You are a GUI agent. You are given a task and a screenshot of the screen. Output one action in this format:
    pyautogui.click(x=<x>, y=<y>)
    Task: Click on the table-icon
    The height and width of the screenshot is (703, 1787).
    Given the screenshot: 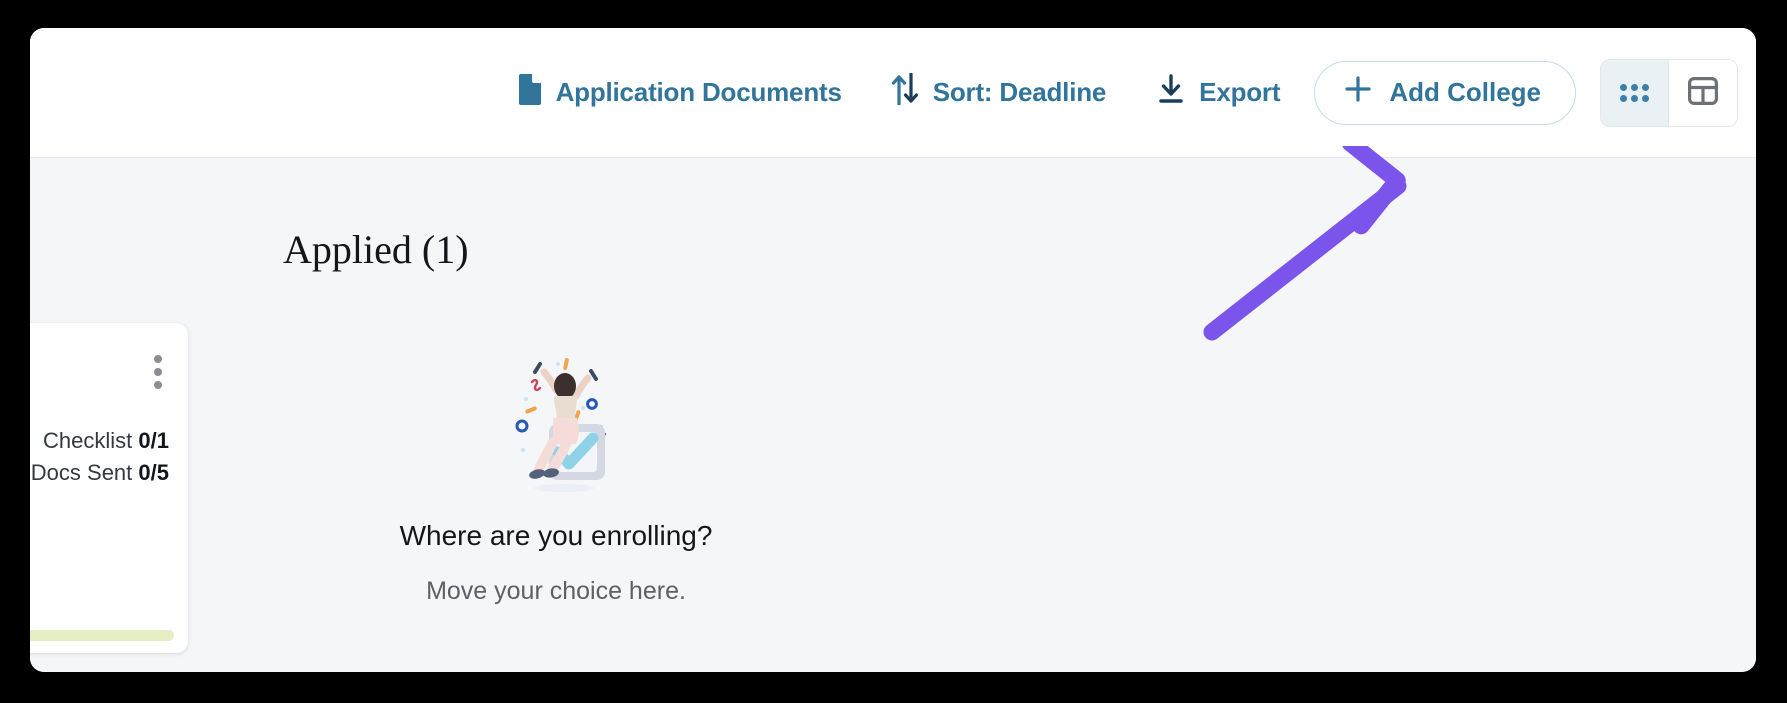 What is the action you would take?
    pyautogui.click(x=1703, y=92)
    